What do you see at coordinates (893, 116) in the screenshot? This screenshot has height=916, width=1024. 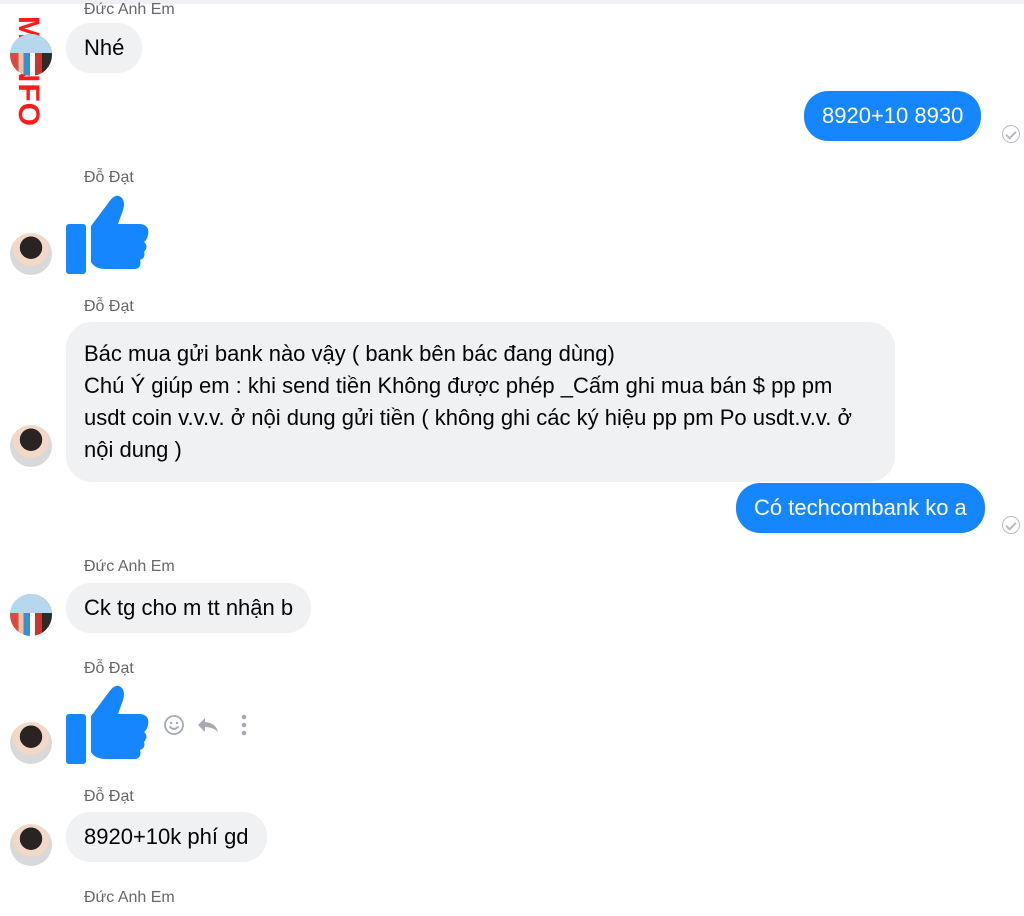 I see `message-bubble-outgoing: 8920+10 8930` at bounding box center [893, 116].